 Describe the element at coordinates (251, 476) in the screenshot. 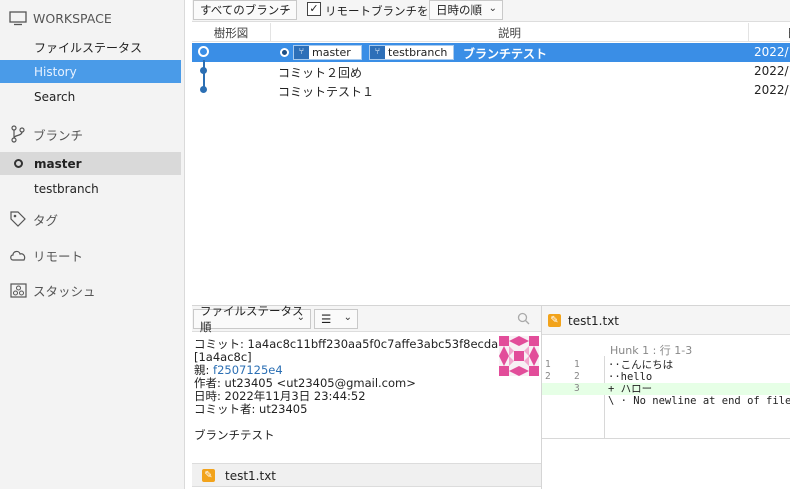

I see `changed-file-name: test1.txt` at that location.